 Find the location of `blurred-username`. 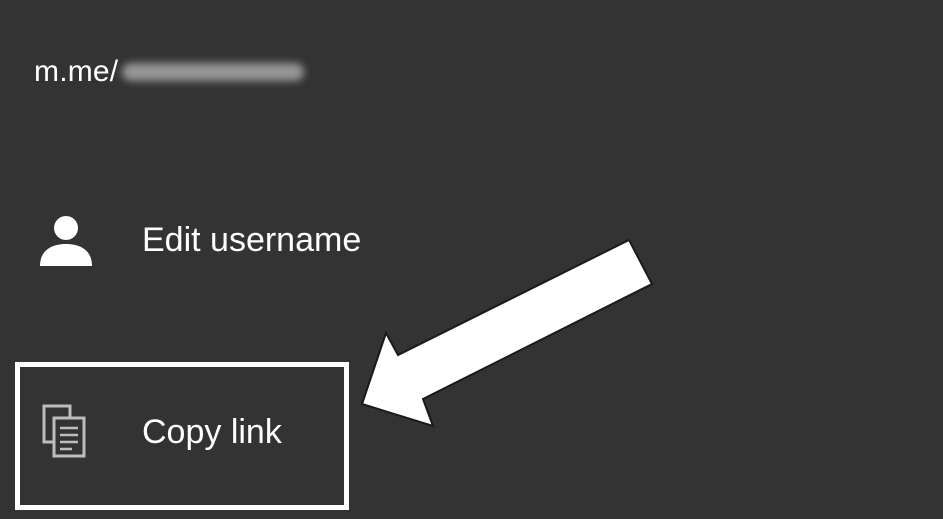

blurred-username is located at coordinates (213, 72).